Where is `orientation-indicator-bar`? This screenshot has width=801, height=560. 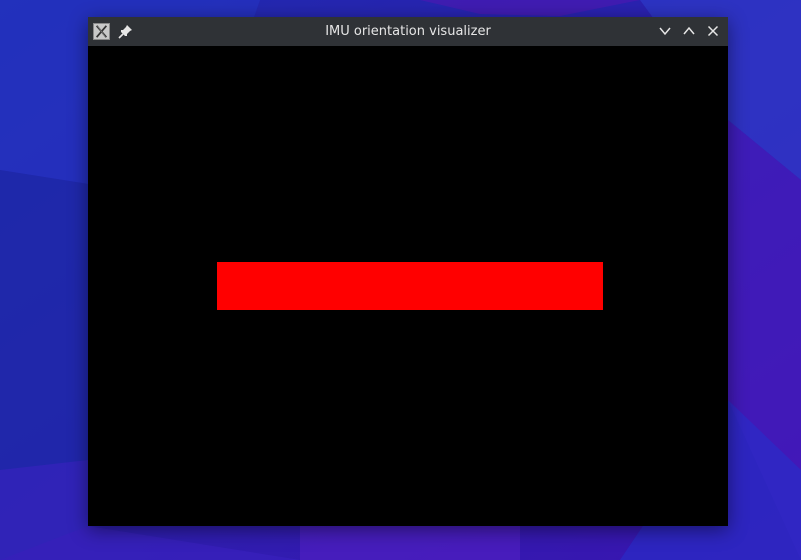 orientation-indicator-bar is located at coordinates (410, 286).